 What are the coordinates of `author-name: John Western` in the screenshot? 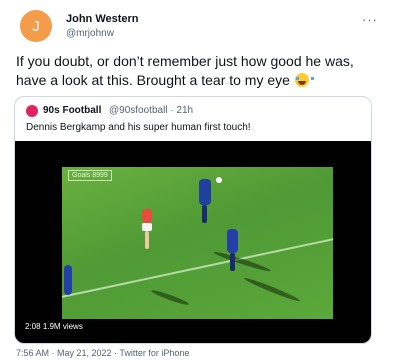 It's located at (102, 19).